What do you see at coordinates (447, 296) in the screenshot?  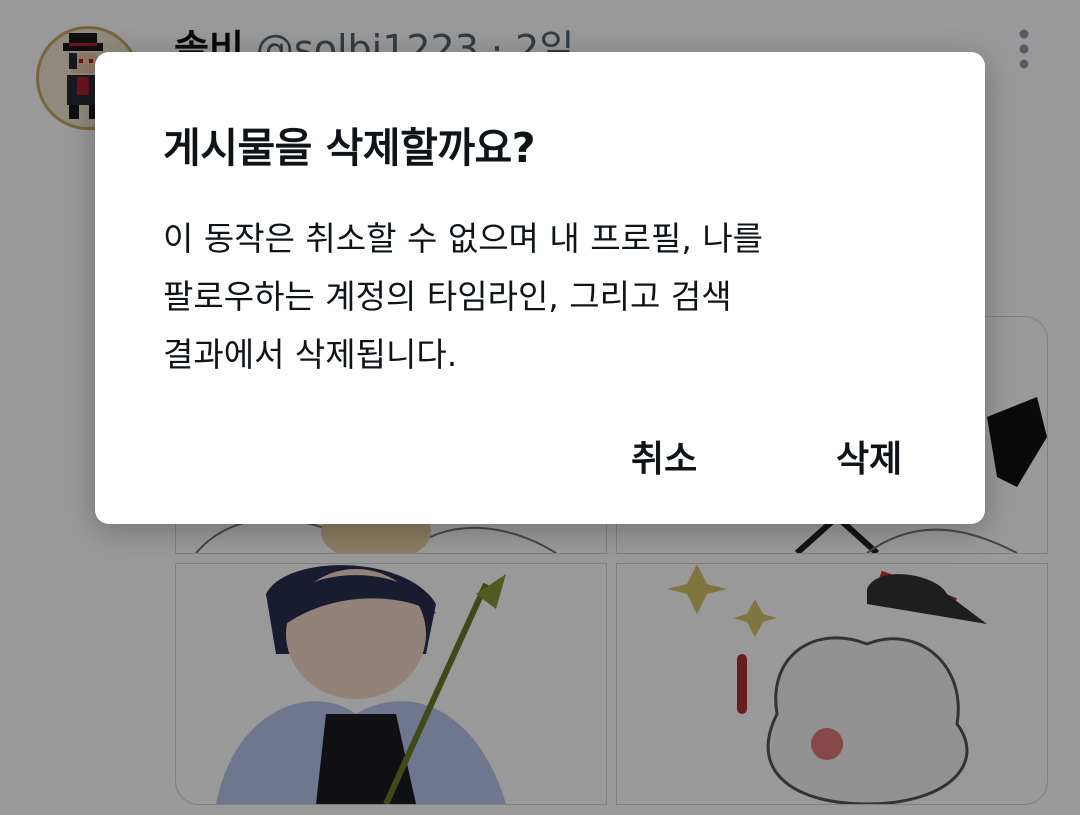 I see `dialog-message-line: 팔로우하는 계정의 타임라인, 그리고 검색` at bounding box center [447, 296].